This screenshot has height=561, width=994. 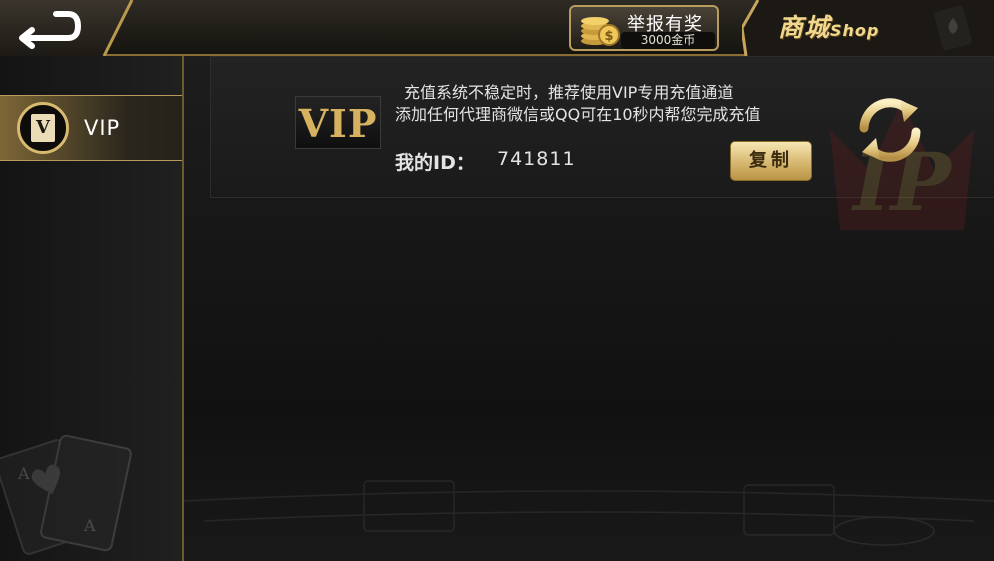 I want to click on shop-title: 商城Shop, so click(x=828, y=26).